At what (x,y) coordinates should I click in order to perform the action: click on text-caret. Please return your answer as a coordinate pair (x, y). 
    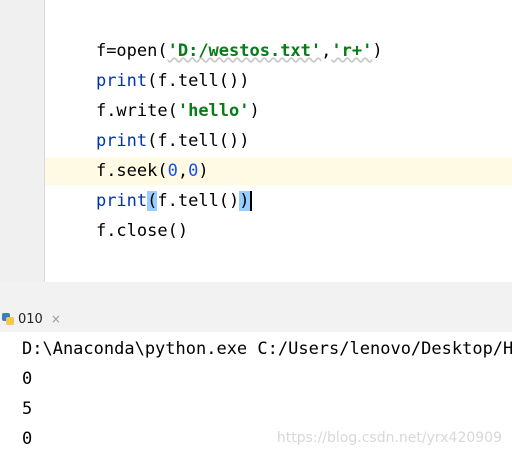
    Looking at the image, I should click on (250, 201).